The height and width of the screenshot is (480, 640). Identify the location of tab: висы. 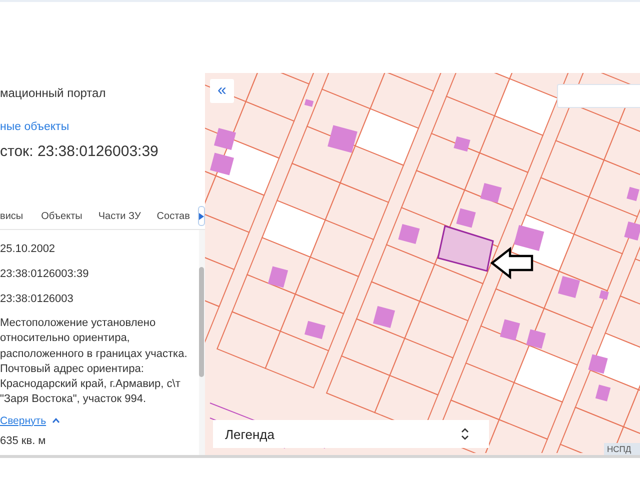
(17, 216).